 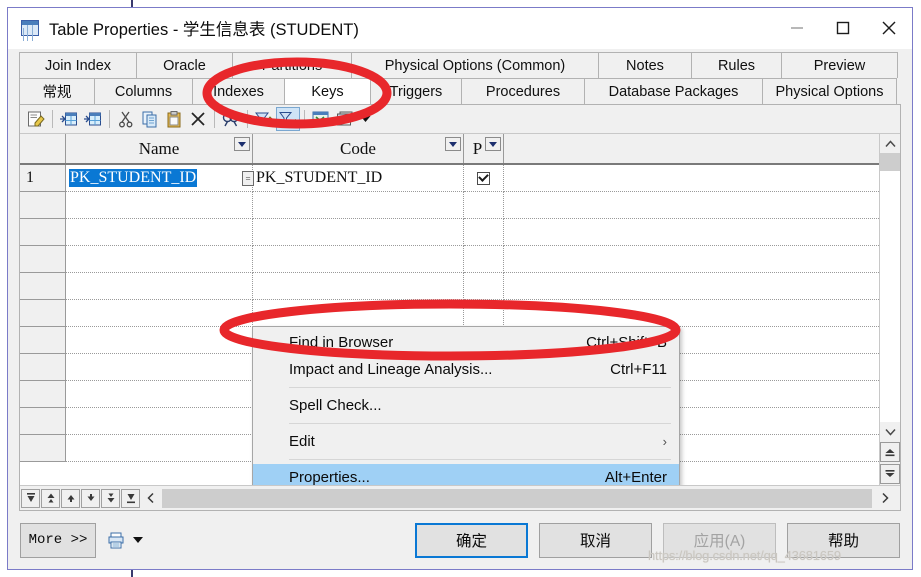 I want to click on define-filter-icon, so click(x=264, y=119).